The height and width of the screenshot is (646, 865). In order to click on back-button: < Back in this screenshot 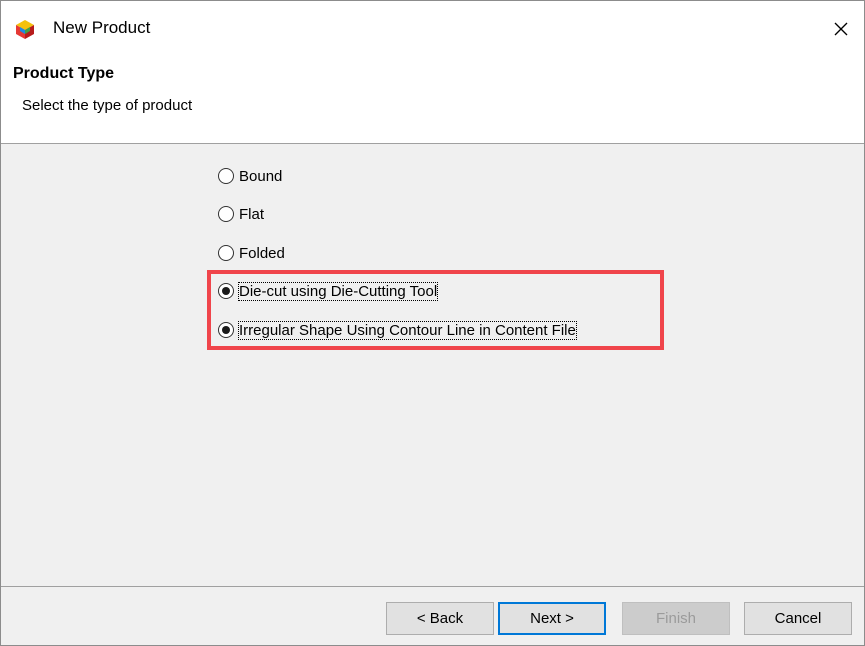, I will do `click(440, 618)`.